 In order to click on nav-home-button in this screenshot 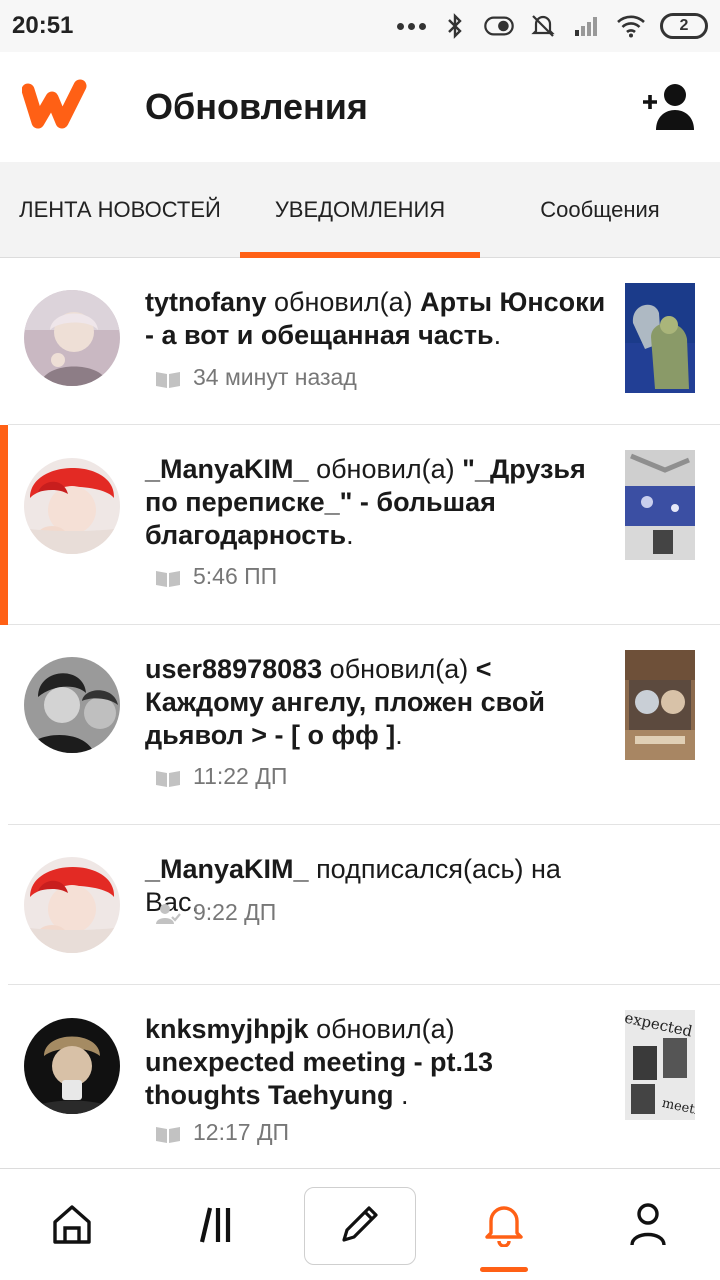, I will do `click(72, 1226)`.